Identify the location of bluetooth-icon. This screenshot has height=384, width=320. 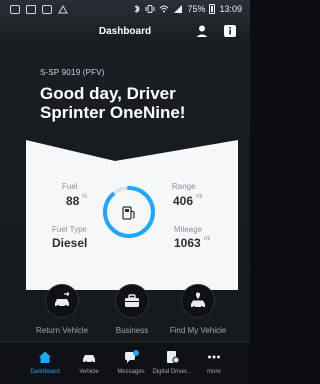
(138, 9).